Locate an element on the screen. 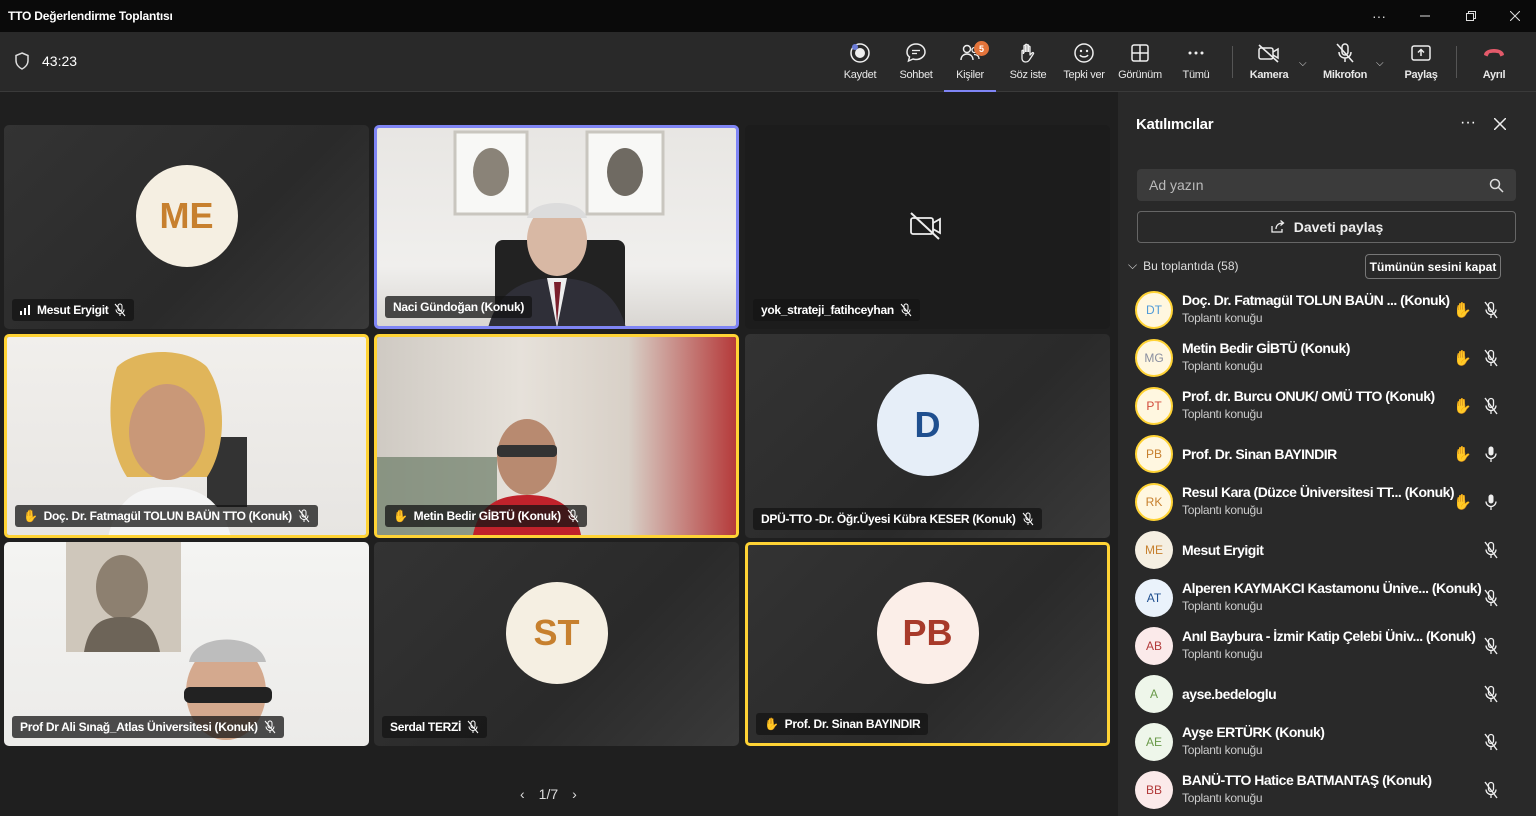 This screenshot has width=1536, height=816. share-invite-button: Daveti paylaş is located at coordinates (1326, 227).